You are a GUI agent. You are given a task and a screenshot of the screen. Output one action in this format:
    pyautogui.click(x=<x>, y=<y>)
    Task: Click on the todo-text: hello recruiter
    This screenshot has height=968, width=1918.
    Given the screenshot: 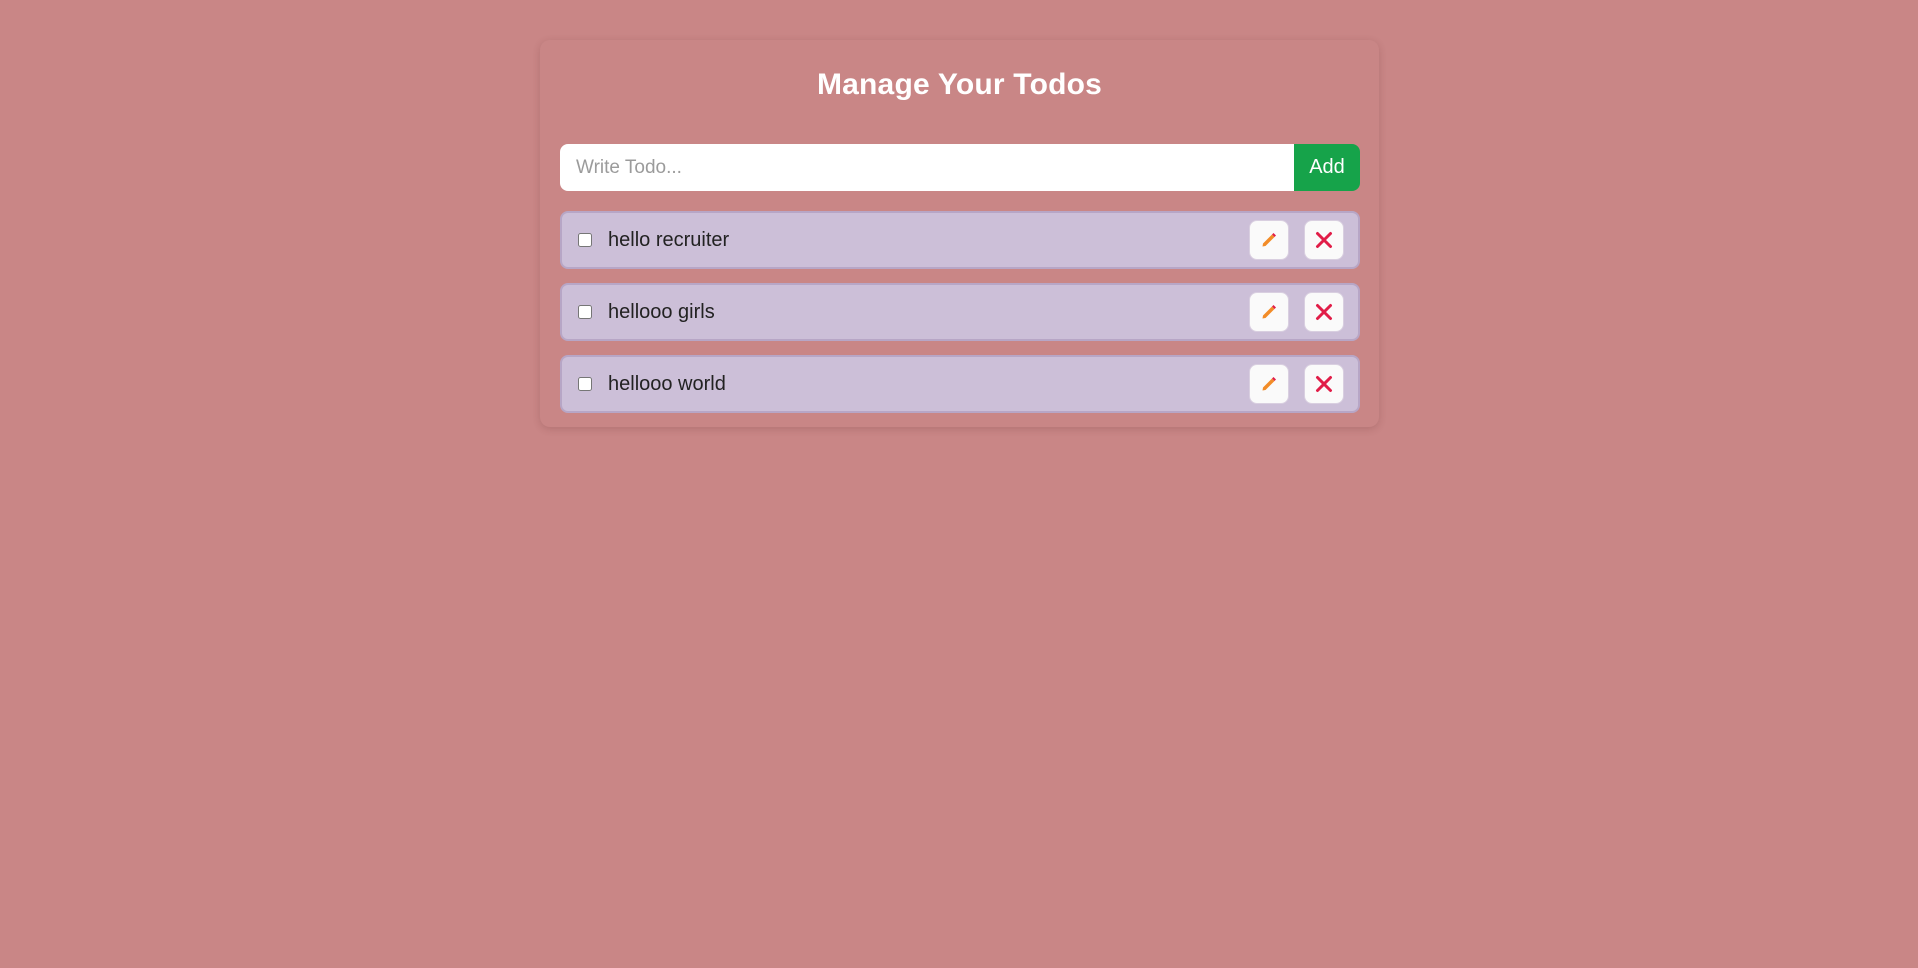 What is the action you would take?
    pyautogui.click(x=669, y=239)
    